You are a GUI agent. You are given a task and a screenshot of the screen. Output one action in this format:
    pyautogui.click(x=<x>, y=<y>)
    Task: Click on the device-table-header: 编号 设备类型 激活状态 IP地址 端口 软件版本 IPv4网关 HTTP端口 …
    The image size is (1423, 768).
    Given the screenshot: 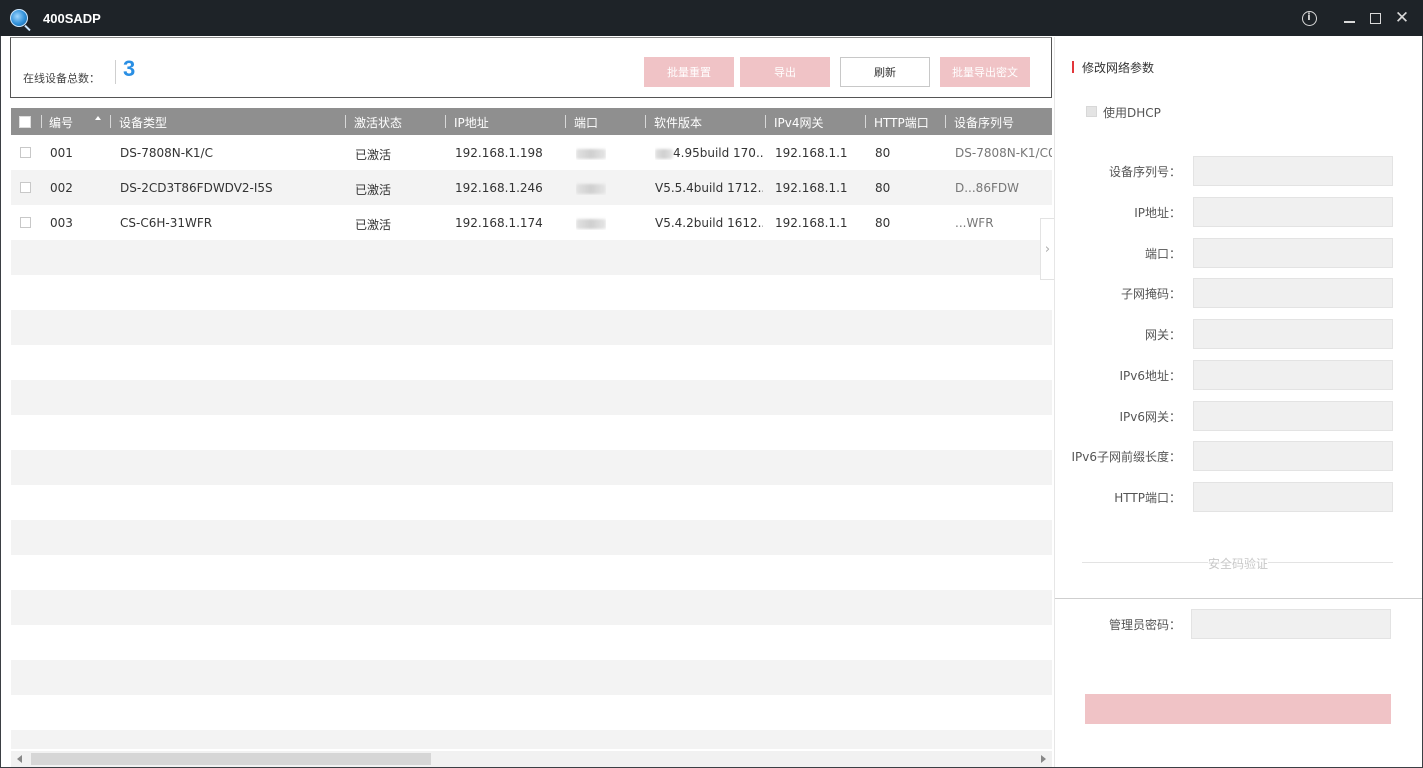 What is the action you would take?
    pyautogui.click(x=531, y=121)
    